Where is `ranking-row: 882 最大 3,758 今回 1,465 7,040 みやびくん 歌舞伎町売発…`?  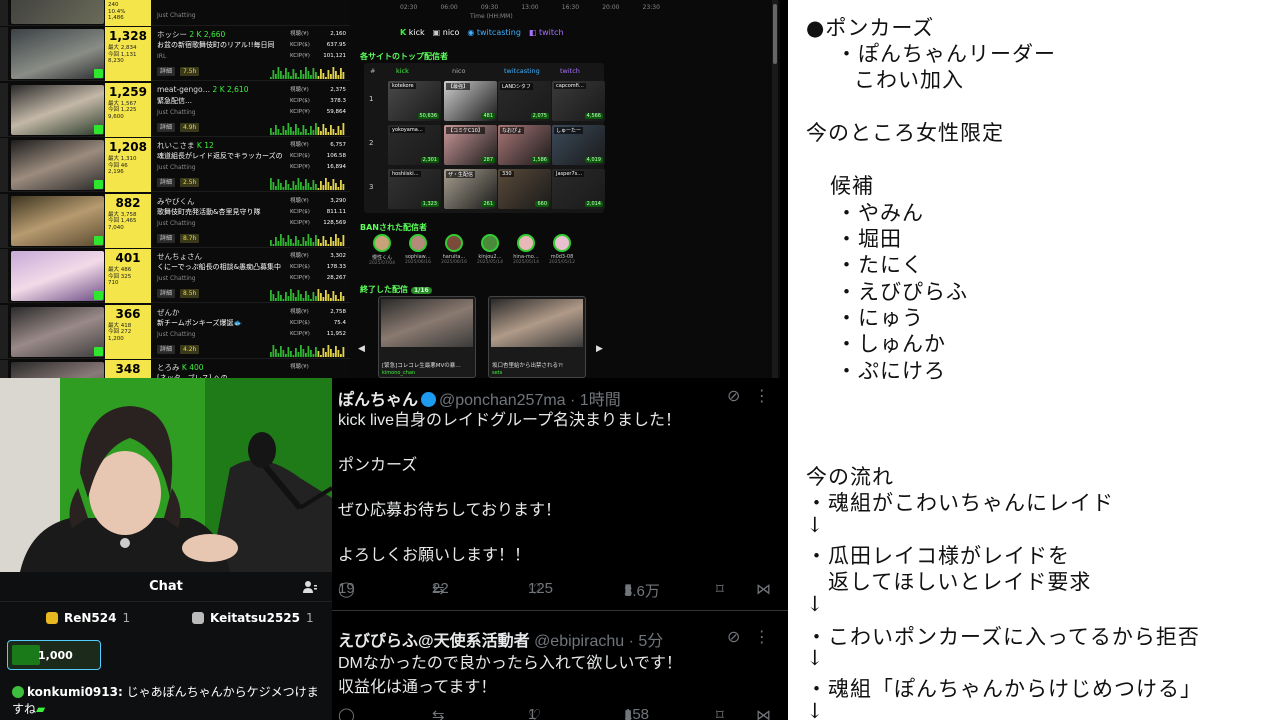
ranking-row: 882 最大 3,758 今回 1,465 7,040 みやびくん 歌舞伎町売発… is located at coordinates (175, 220).